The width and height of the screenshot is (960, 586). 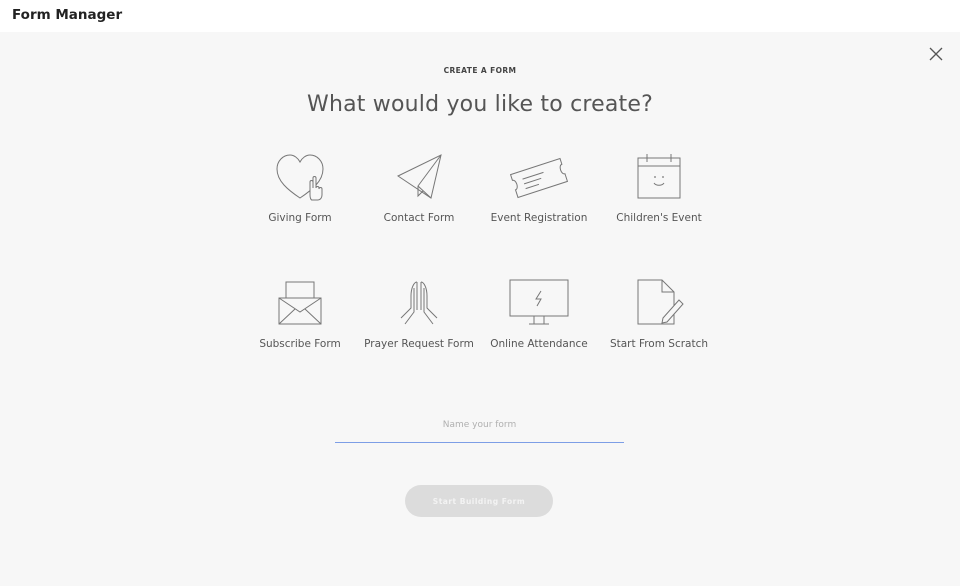 I want to click on start-building-form-button: Start Building Form, so click(x=479, y=501).